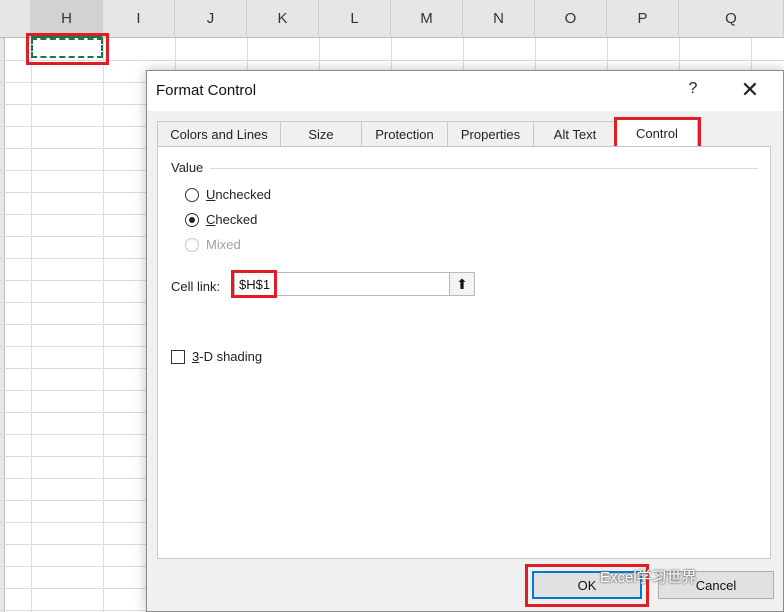 This screenshot has width=784, height=612. Describe the element at coordinates (731, 19) in the screenshot. I see `column-header-q: Q` at that location.